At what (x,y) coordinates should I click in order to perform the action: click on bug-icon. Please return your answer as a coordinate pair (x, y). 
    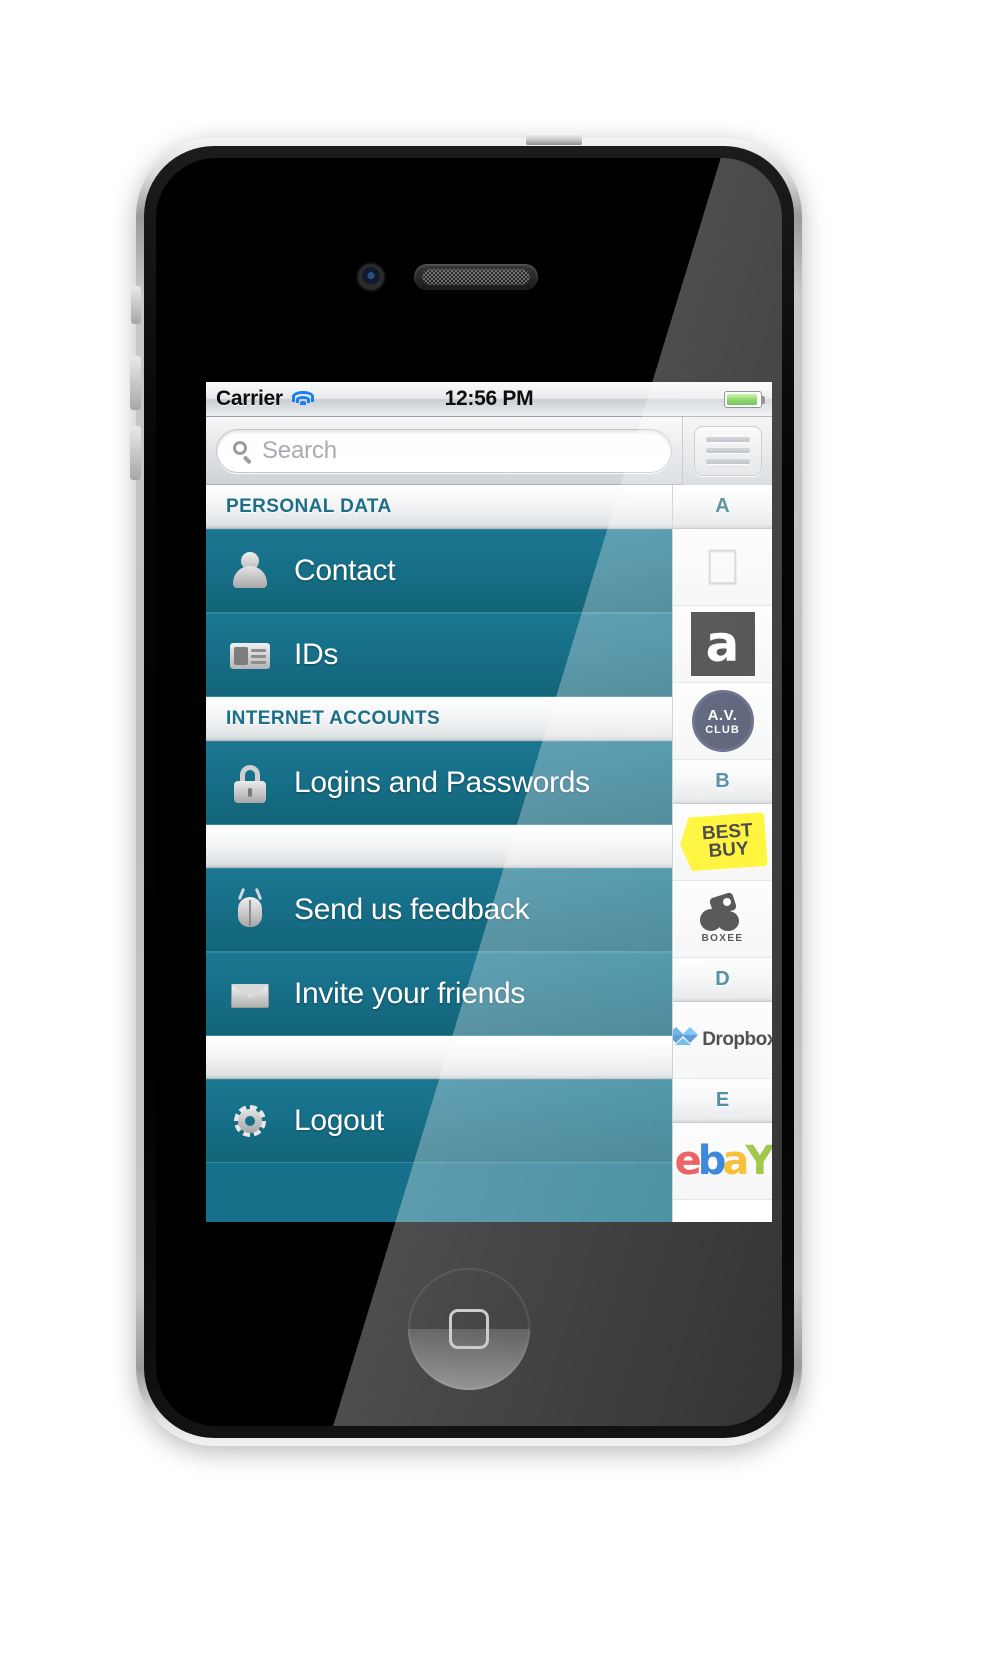
    Looking at the image, I should click on (250, 909).